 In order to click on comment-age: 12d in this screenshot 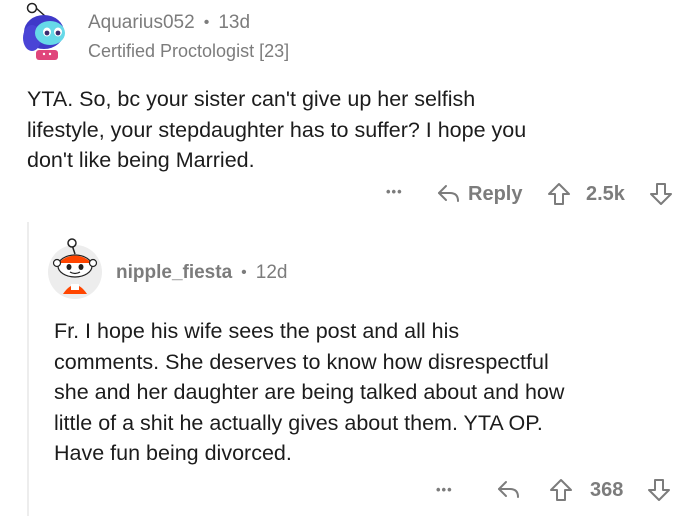, I will do `click(271, 272)`.